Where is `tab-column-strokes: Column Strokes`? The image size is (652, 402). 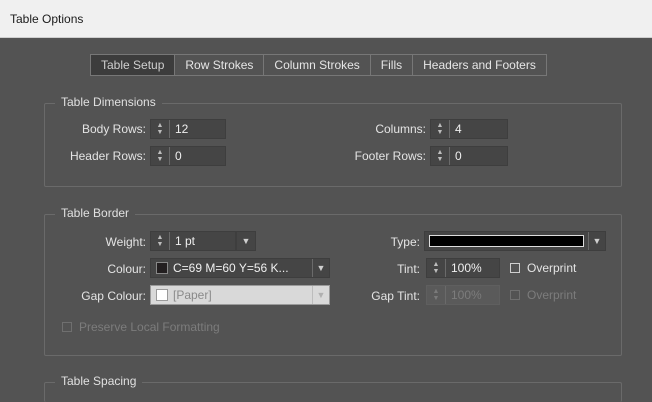
tab-column-strokes: Column Strokes is located at coordinates (317, 65).